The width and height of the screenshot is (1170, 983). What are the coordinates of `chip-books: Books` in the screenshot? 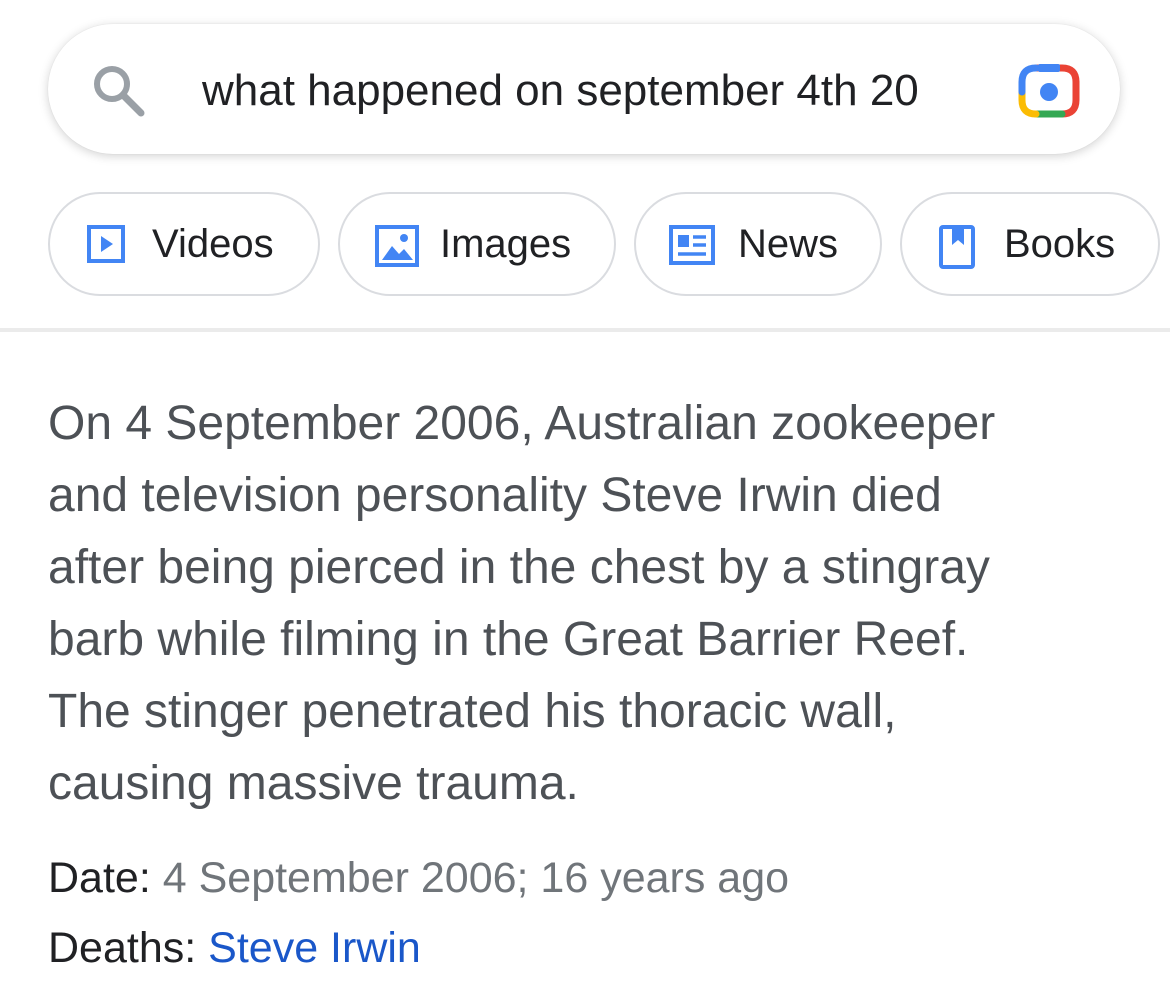 It's located at (1030, 244).